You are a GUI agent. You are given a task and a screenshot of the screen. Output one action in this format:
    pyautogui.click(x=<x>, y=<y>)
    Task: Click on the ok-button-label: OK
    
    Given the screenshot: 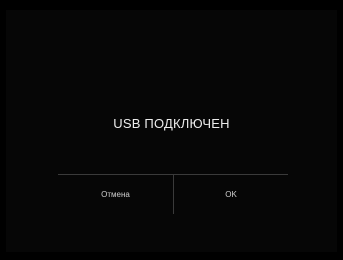 What is the action you would take?
    pyautogui.click(x=231, y=194)
    